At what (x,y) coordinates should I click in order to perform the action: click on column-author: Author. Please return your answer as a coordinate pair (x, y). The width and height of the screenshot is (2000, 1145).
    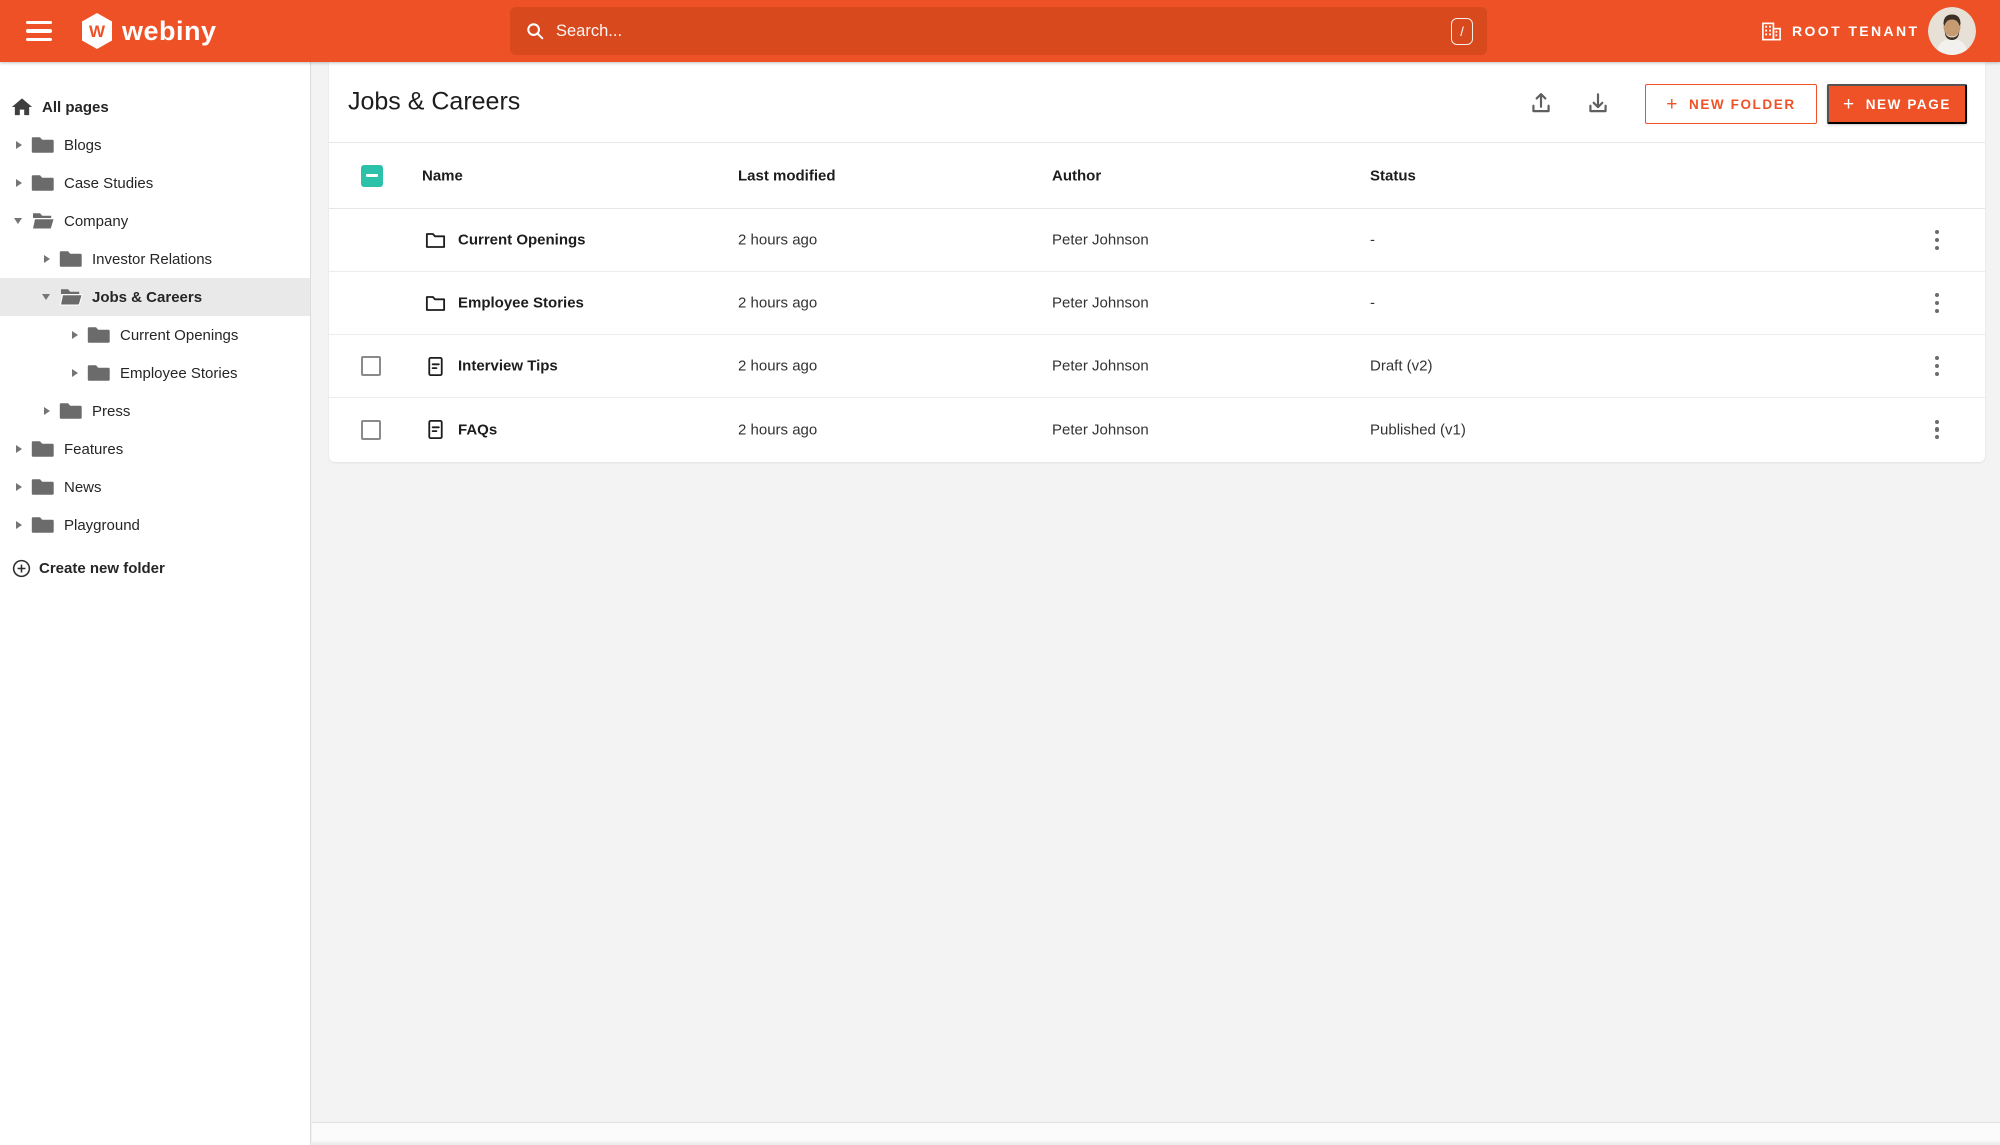
    Looking at the image, I should click on (1077, 175).